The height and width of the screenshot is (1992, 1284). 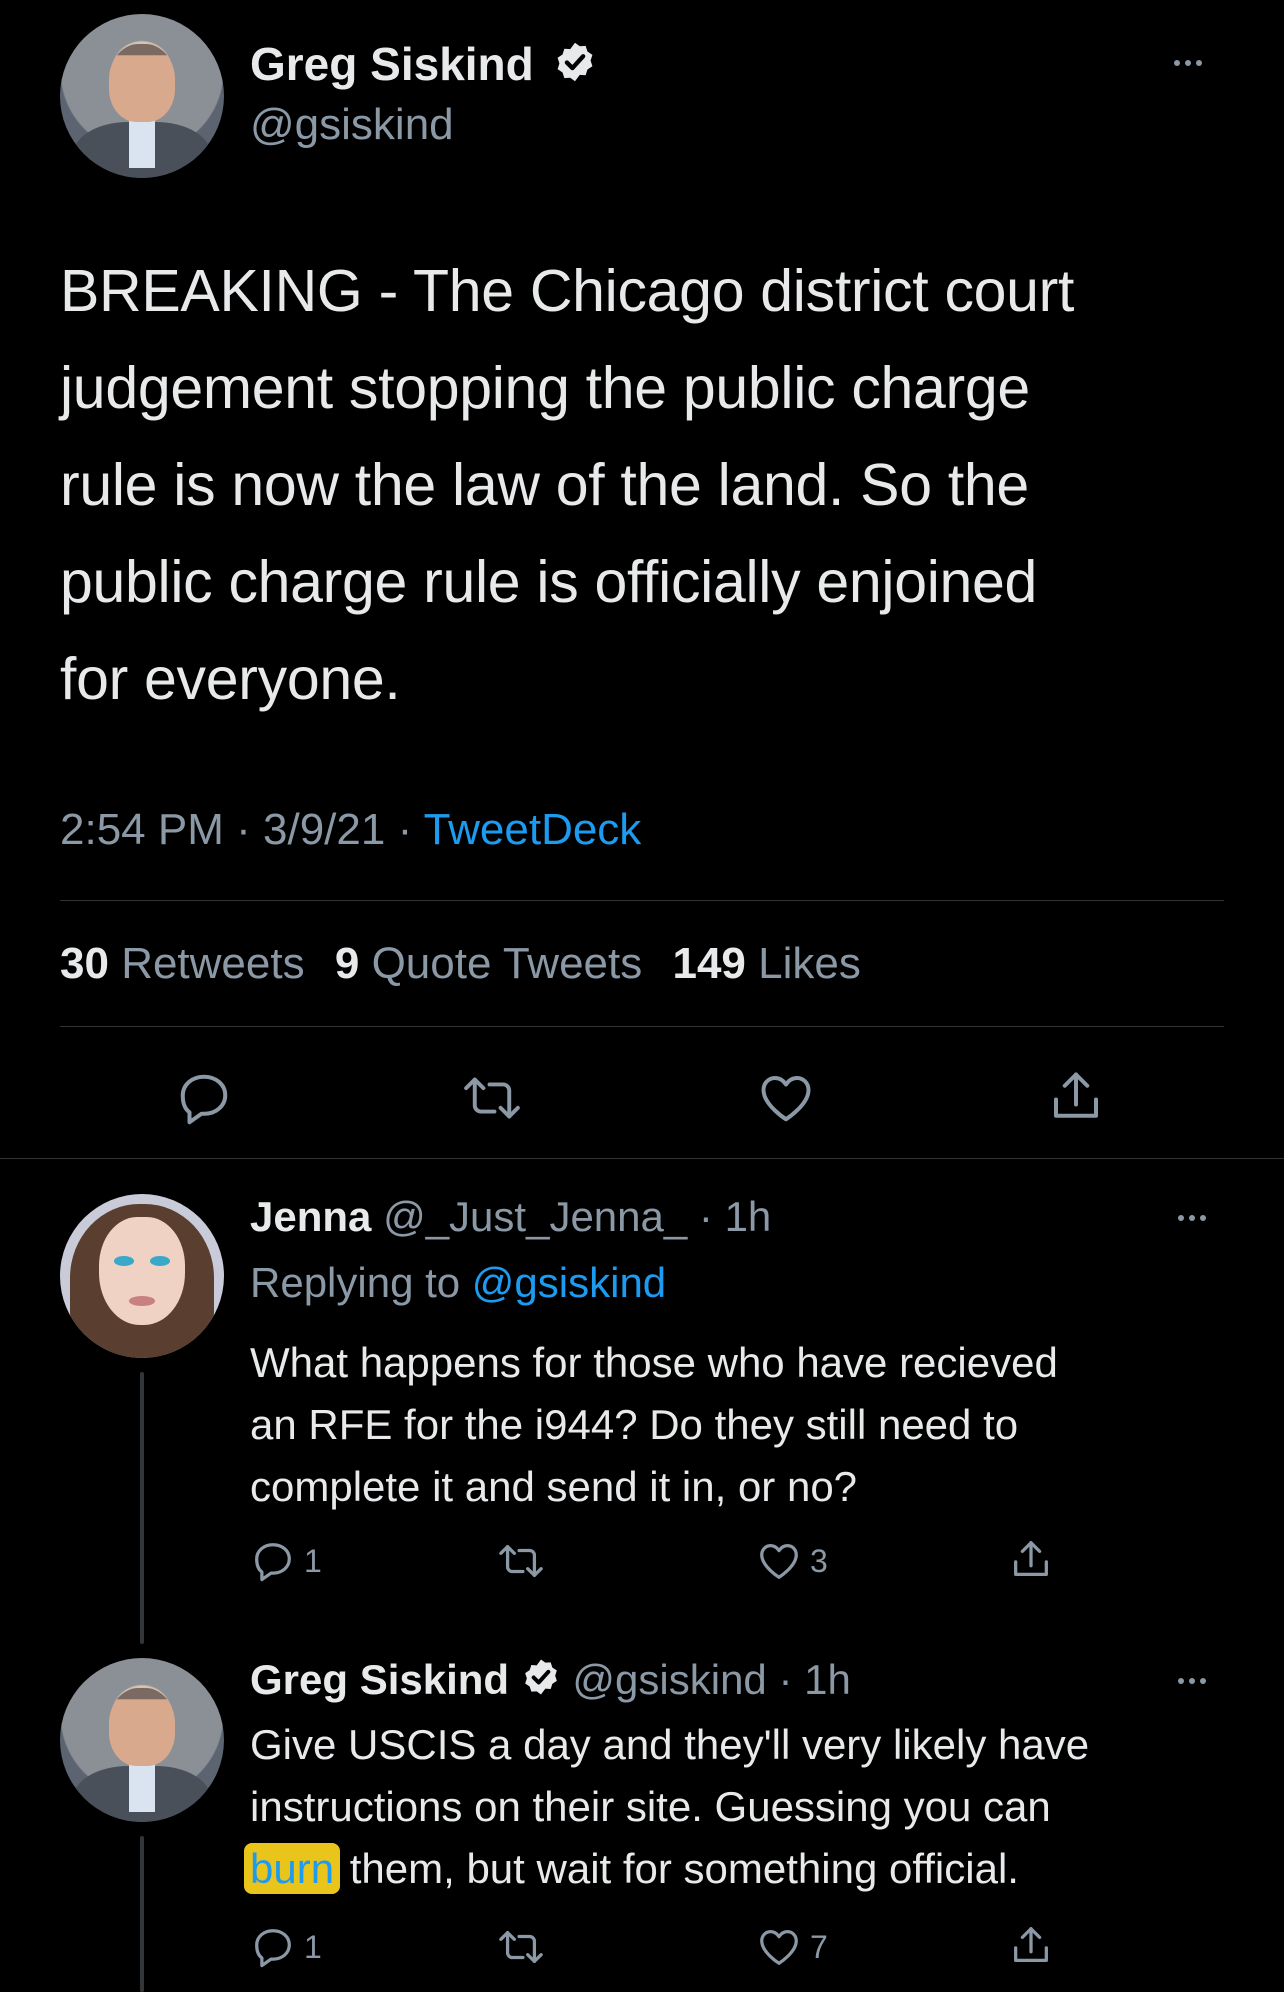 I want to click on retweets-count: 30, so click(x=84, y=963).